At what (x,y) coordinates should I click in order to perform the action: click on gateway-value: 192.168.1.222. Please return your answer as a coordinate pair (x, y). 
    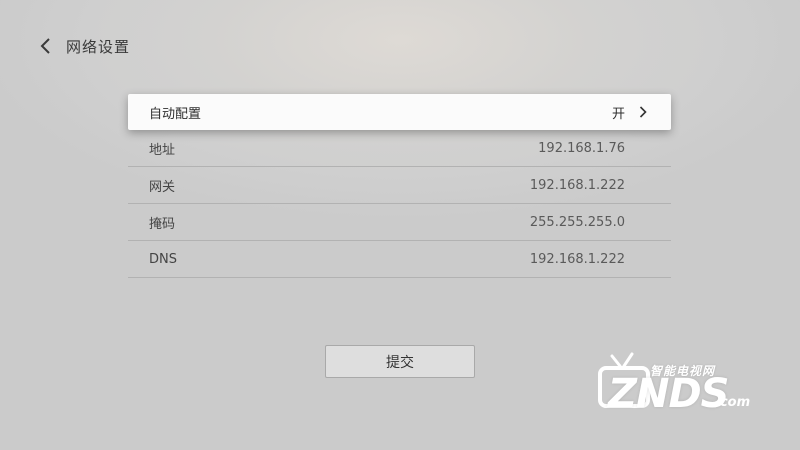
    Looking at the image, I should click on (577, 185).